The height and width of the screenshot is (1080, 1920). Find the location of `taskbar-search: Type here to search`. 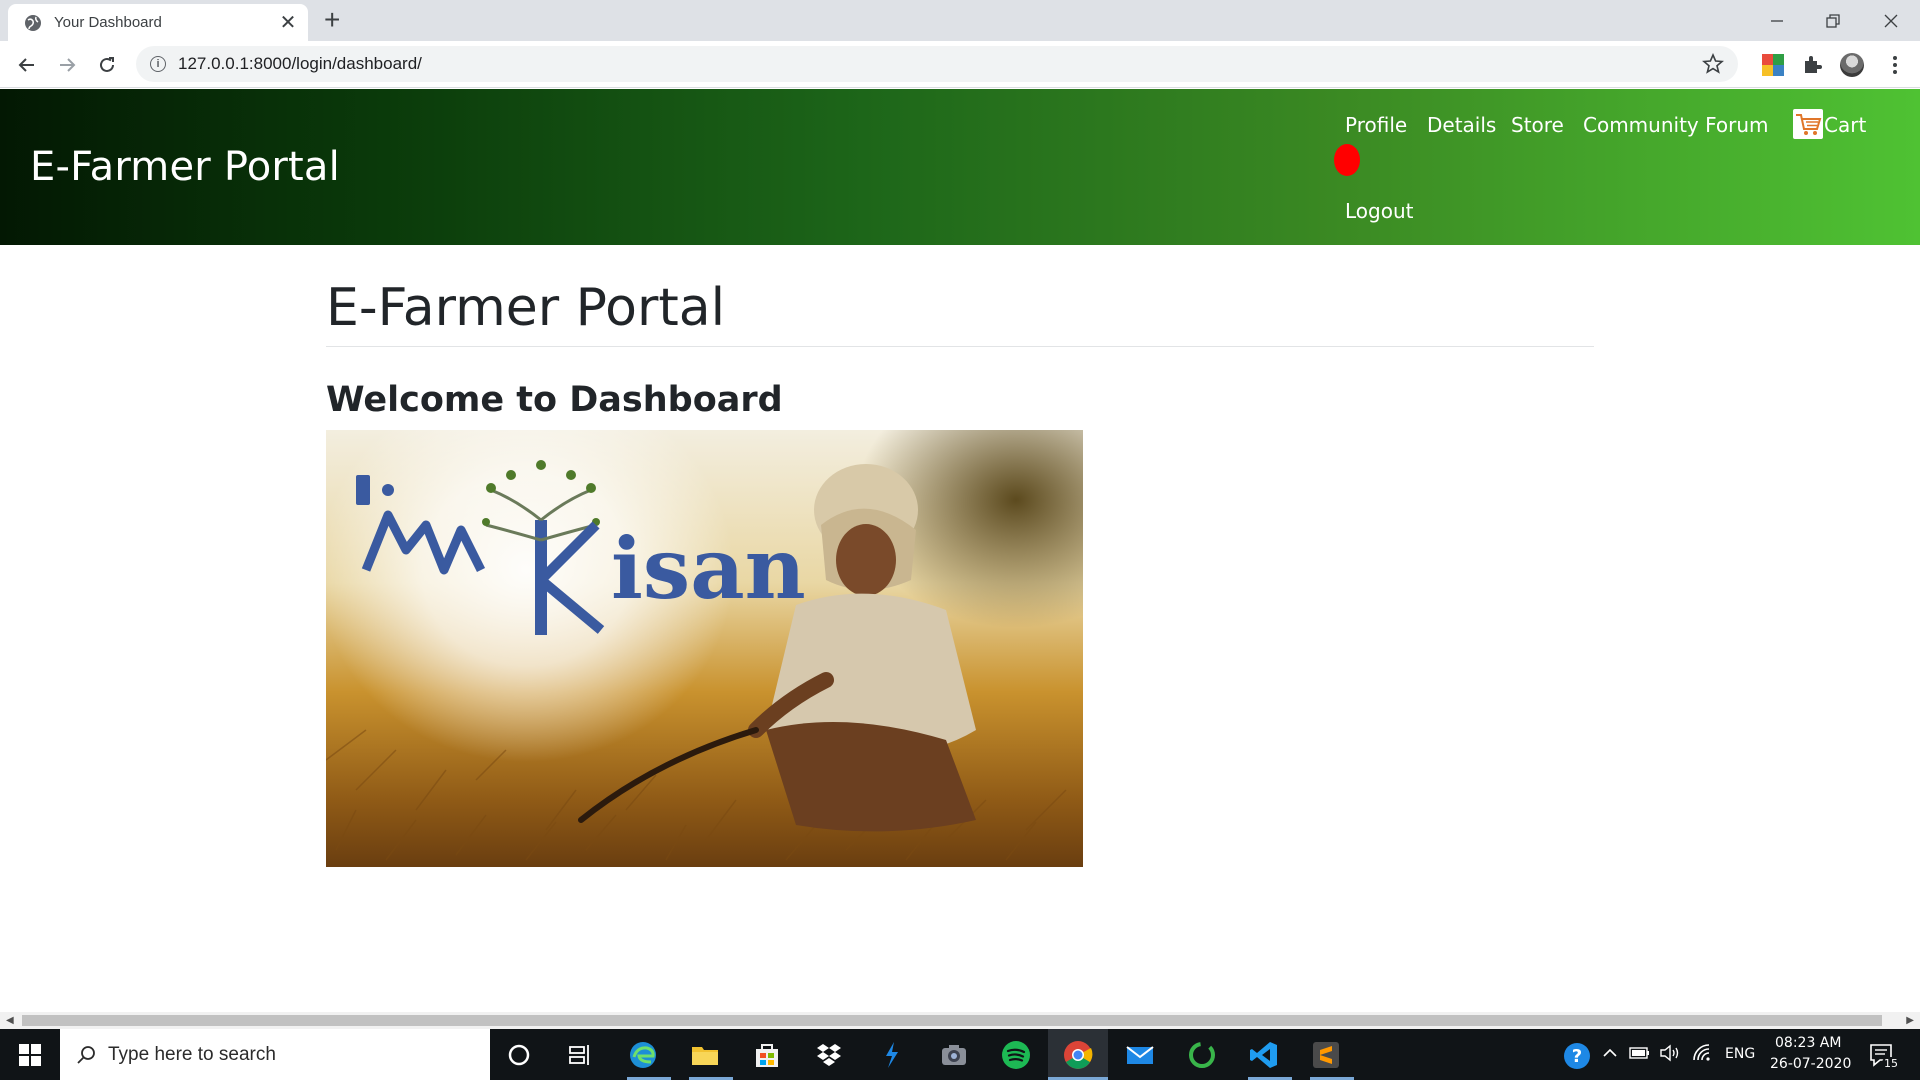

taskbar-search: Type here to search is located at coordinates (275, 1054).